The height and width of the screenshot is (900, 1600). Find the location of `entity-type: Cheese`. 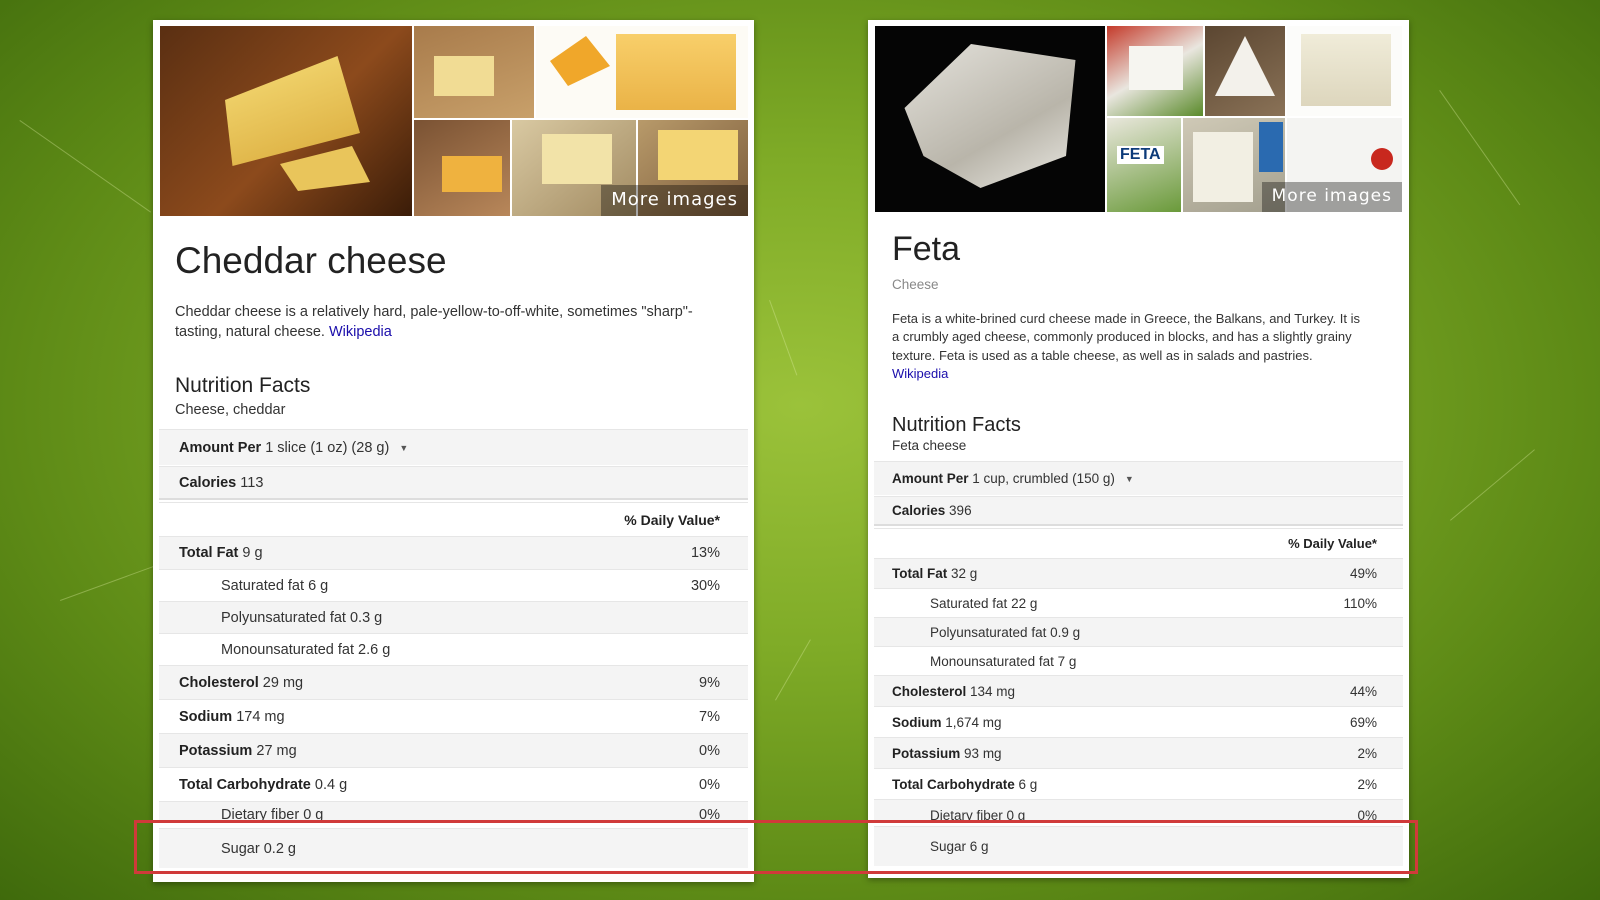

entity-type: Cheese is located at coordinates (915, 284).